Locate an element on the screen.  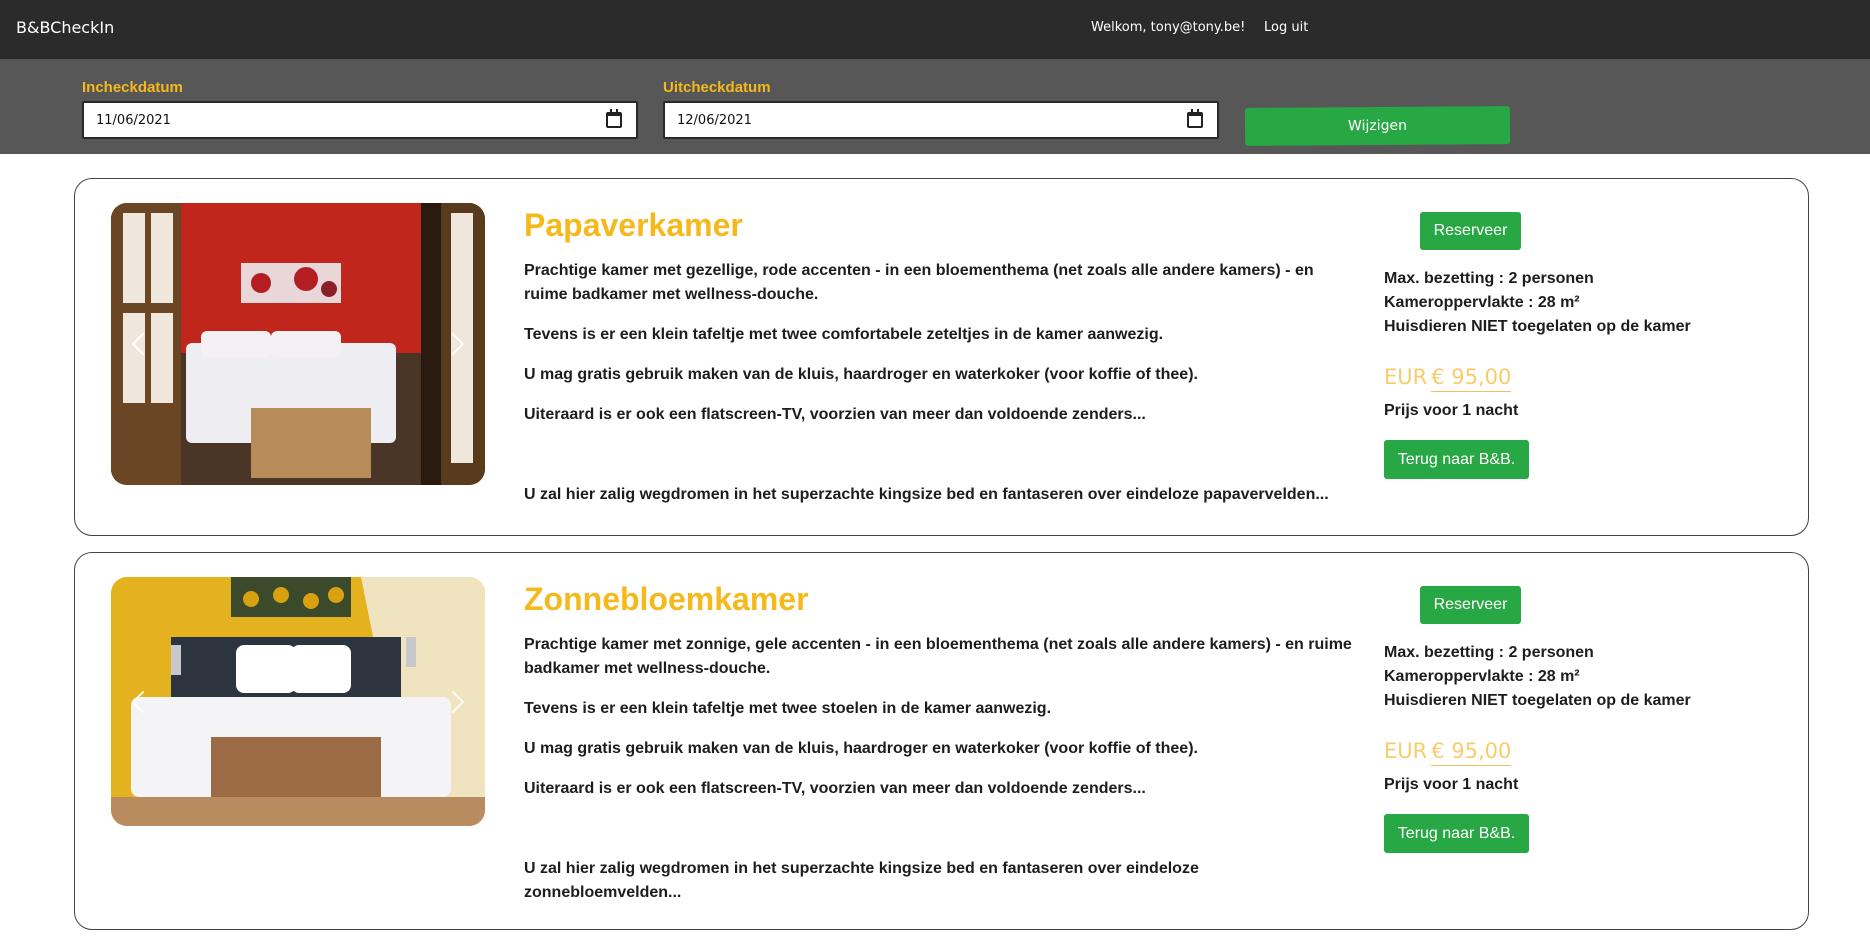
room-title: Papaverkamer is located at coordinates (633, 225).